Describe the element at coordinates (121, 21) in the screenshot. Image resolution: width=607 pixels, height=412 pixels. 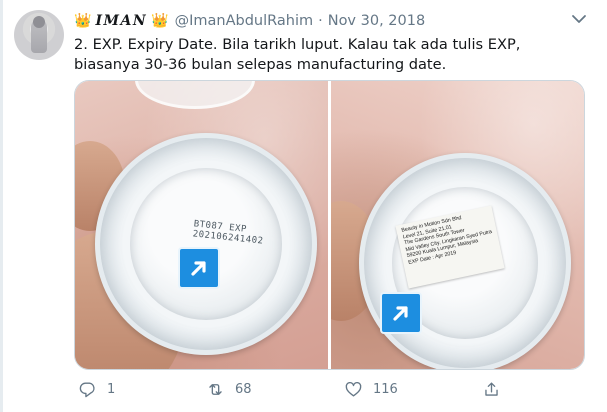
I see `display-name: 𝑰𝑴𝑨𝑵` at that location.